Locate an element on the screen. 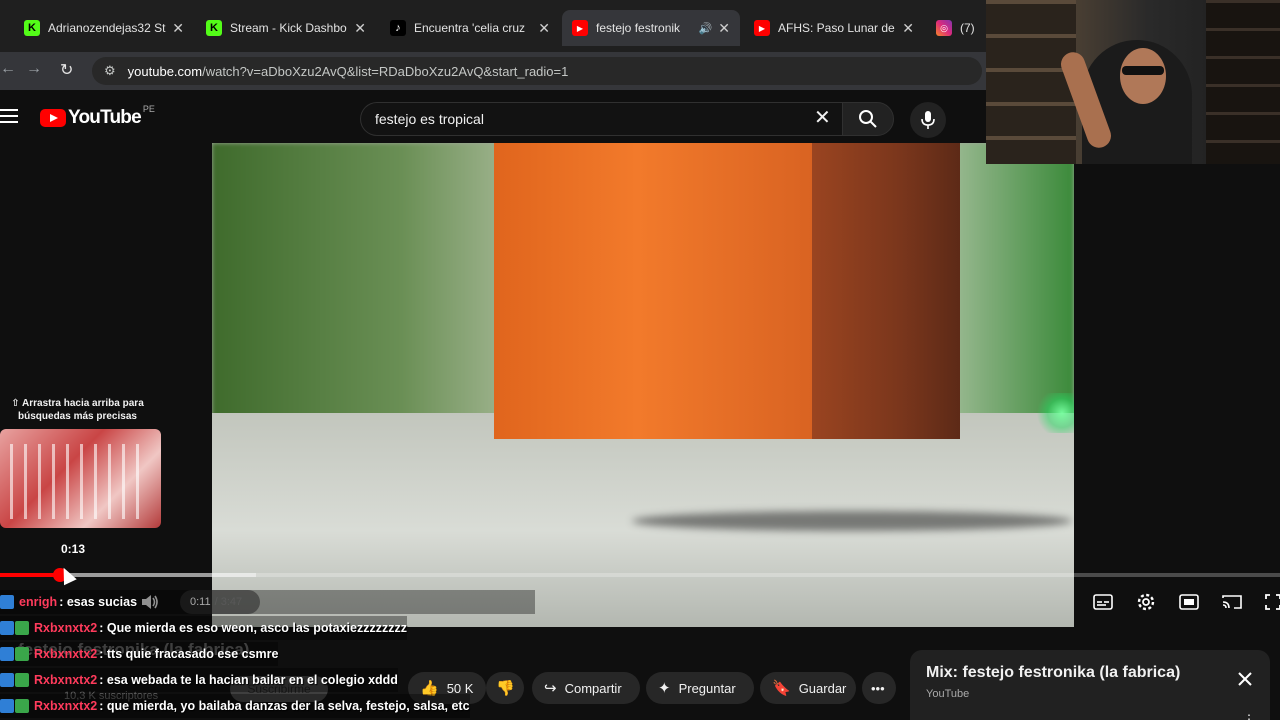  tab-youtube-afhs: ▶ AFHS: Paso Lunar de ✕ is located at coordinates (834, 28).